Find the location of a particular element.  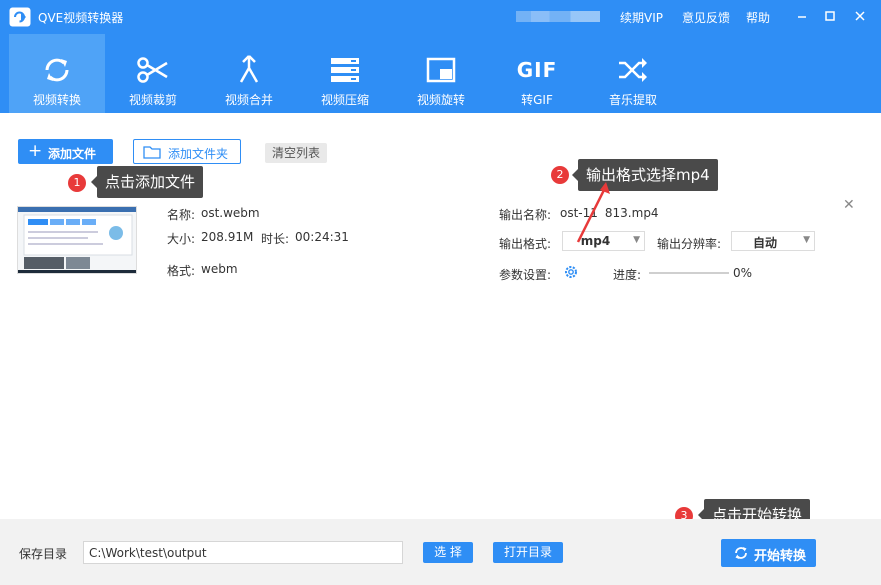

progress-label: 进度: is located at coordinates (627, 275).